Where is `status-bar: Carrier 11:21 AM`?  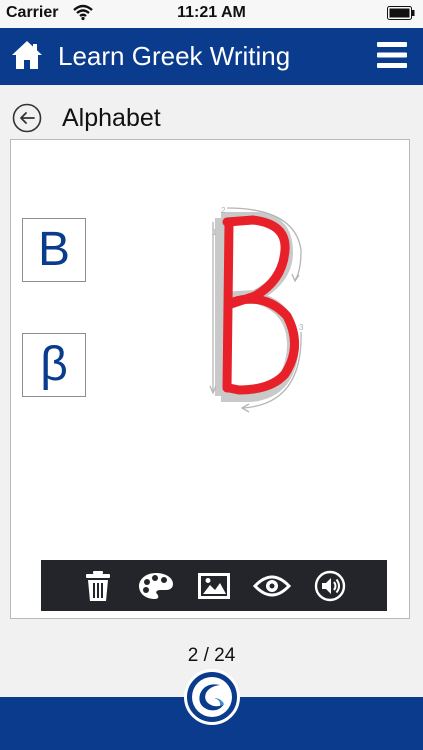
status-bar: Carrier 11:21 AM is located at coordinates (211, 14).